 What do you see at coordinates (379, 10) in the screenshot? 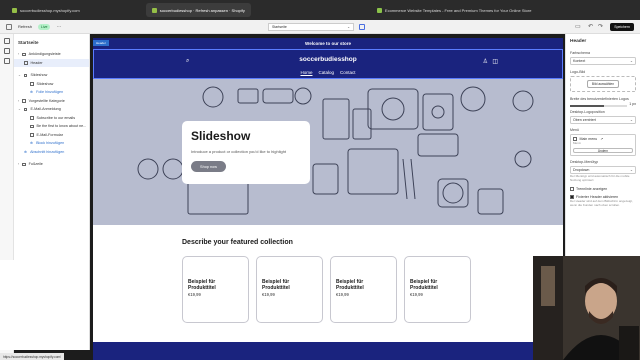
I see `page-icon` at bounding box center [379, 10].